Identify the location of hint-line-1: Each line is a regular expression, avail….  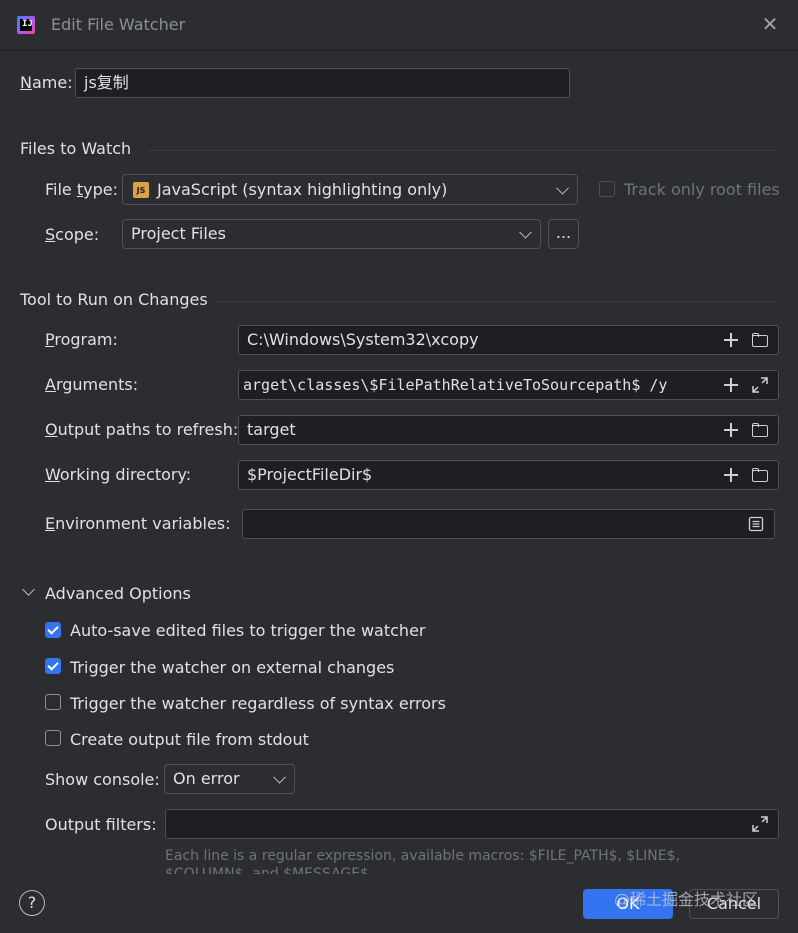
(422, 856).